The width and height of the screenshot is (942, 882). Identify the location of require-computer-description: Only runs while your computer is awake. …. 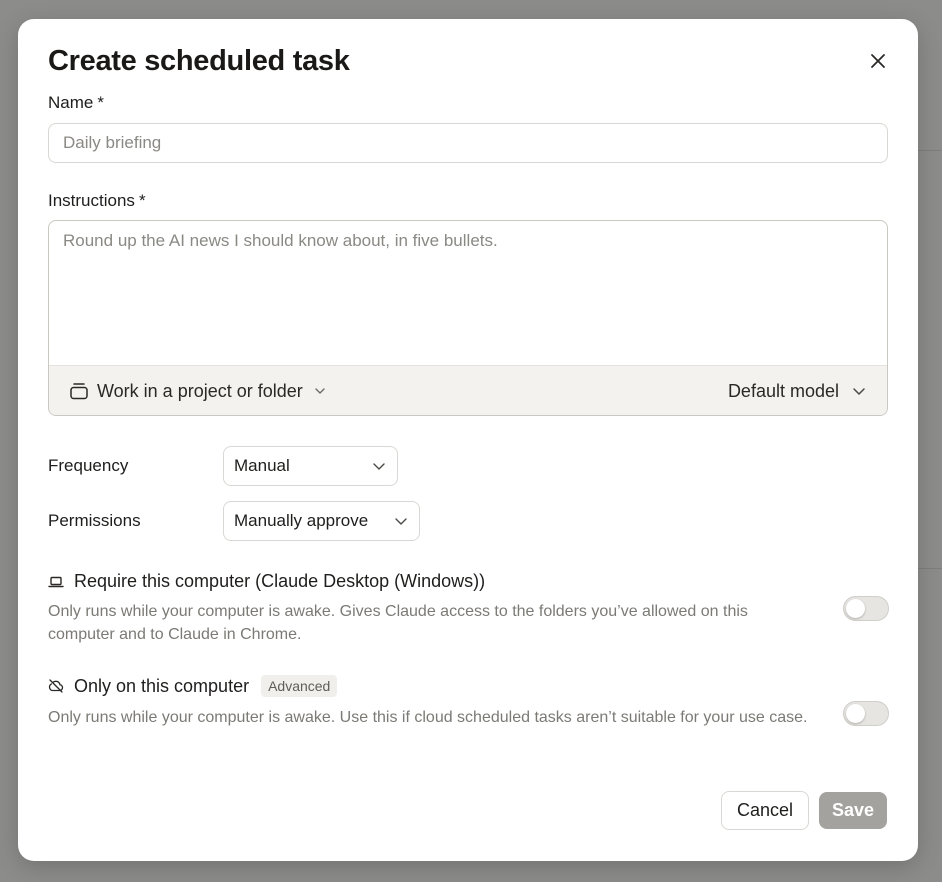
(398, 623).